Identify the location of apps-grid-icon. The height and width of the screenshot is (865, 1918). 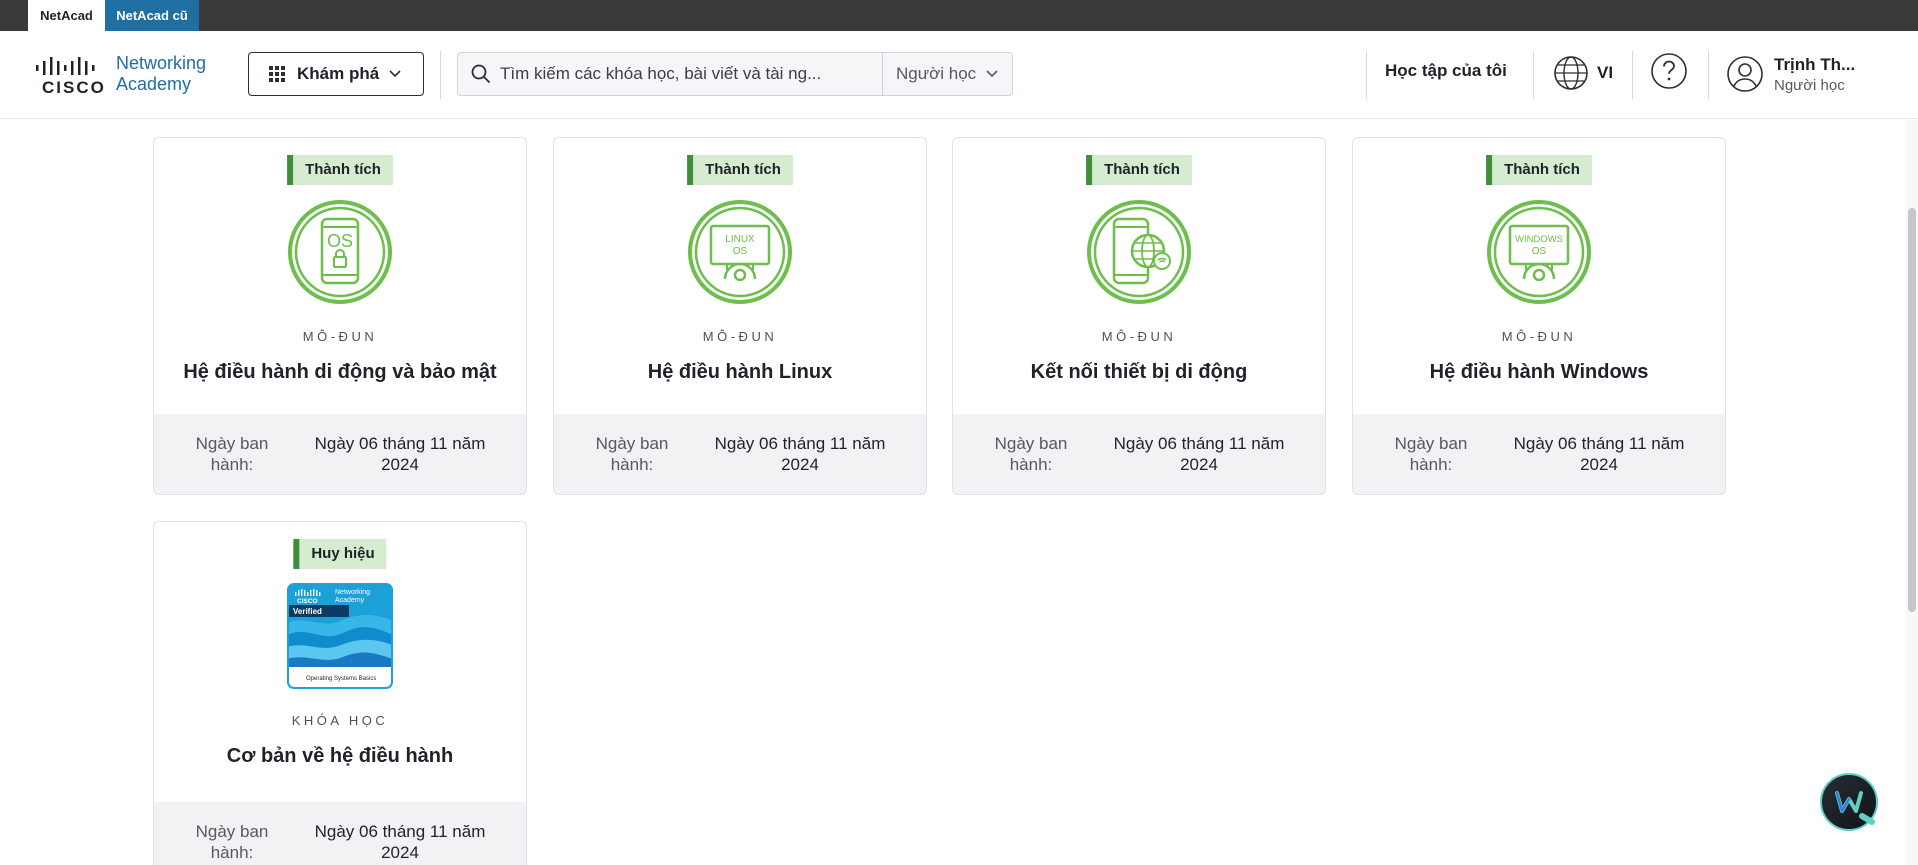
(277, 74).